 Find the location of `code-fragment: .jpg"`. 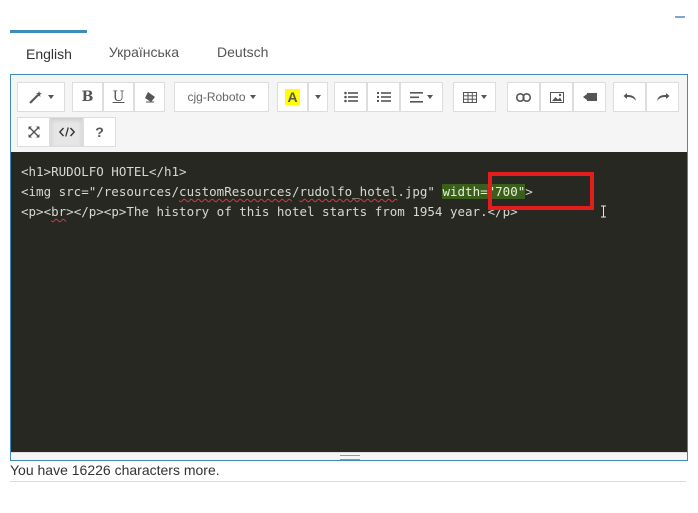

code-fragment: .jpg" is located at coordinates (420, 191).